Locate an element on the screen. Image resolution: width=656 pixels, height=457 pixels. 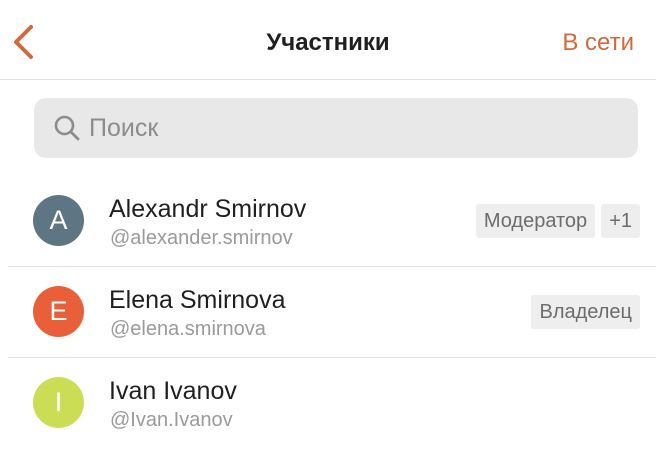
member-name: Ivan Ivanov is located at coordinates (173, 391).